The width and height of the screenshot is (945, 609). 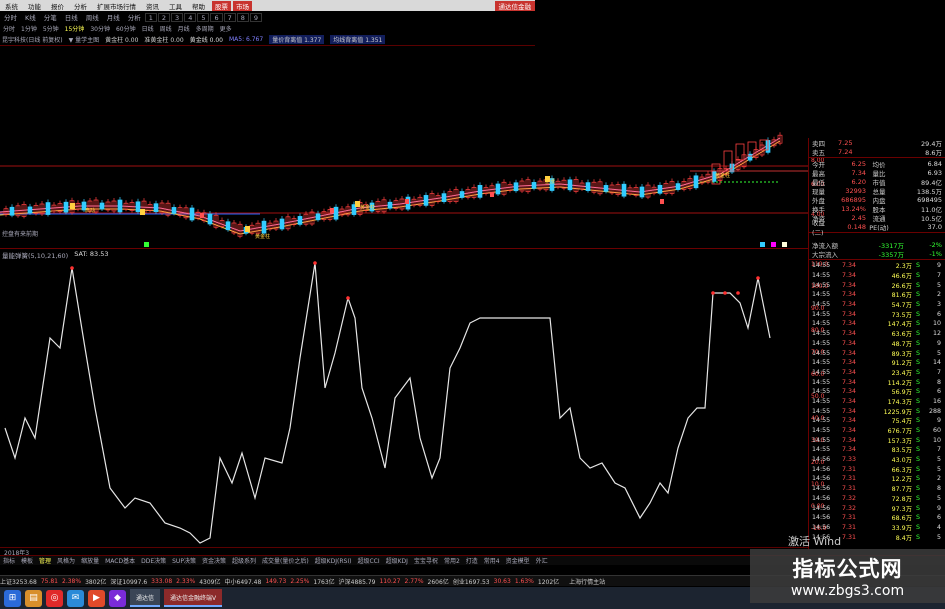 What do you see at coordinates (153, 560) in the screenshot?
I see `indicator-tab: DDE决策` at bounding box center [153, 560].